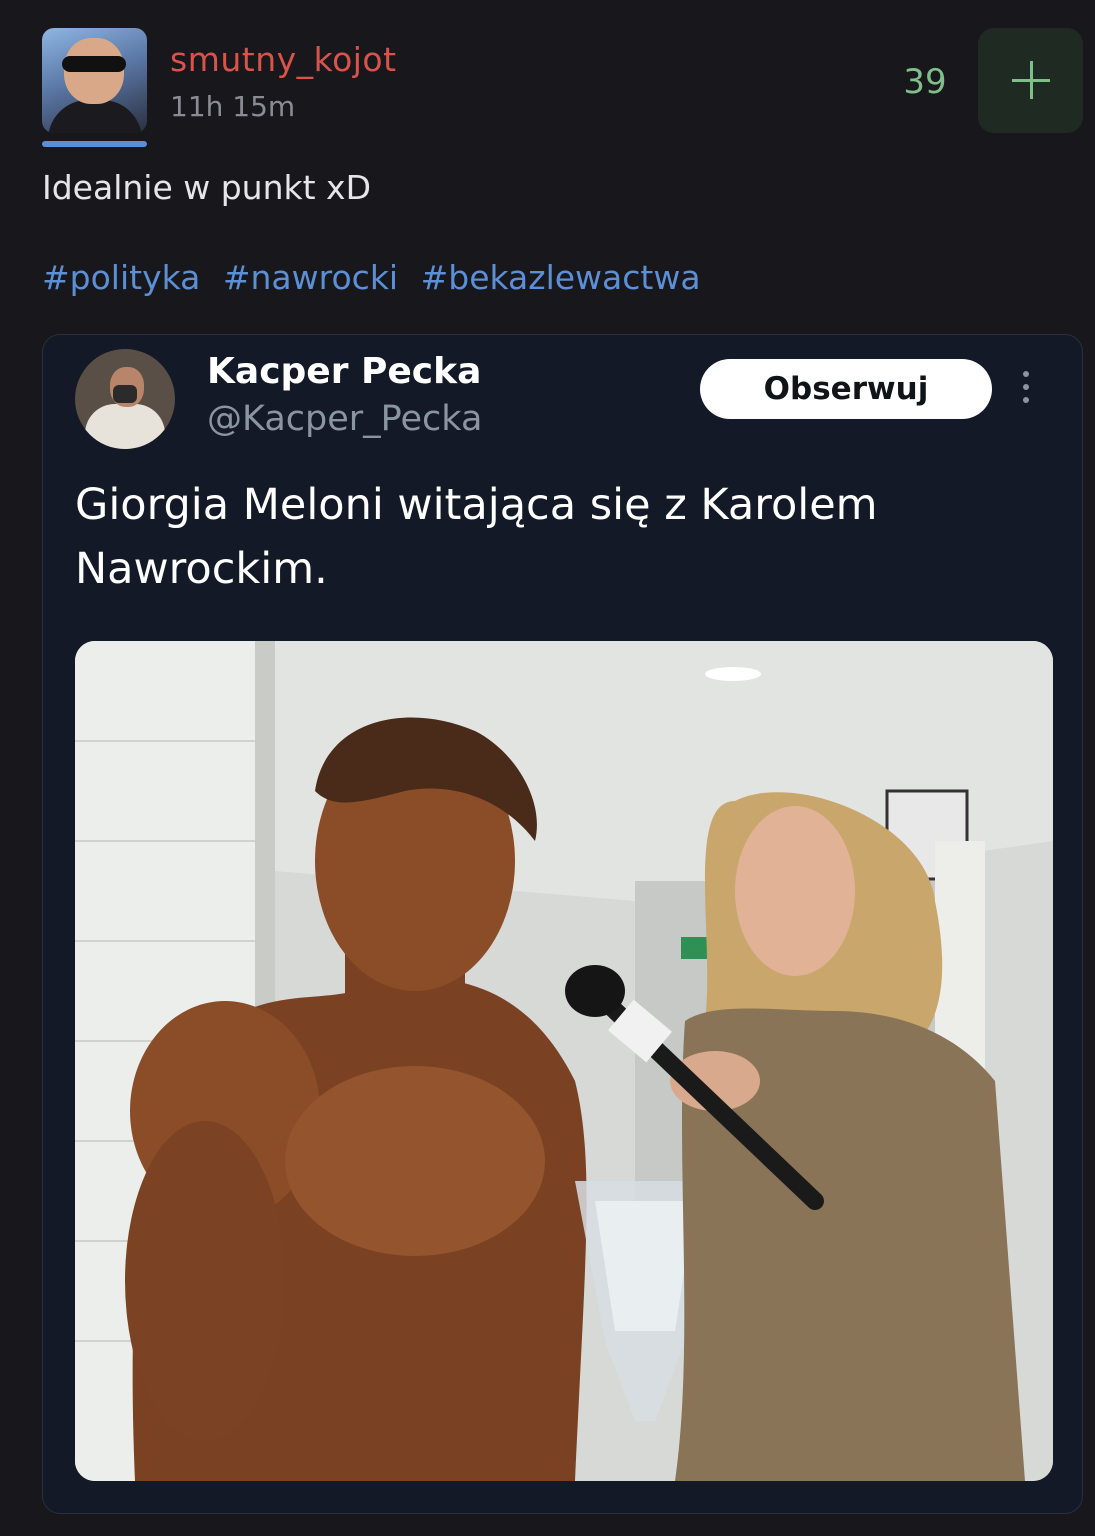  What do you see at coordinates (1027, 391) in the screenshot?
I see `more-vertical-icon` at bounding box center [1027, 391].